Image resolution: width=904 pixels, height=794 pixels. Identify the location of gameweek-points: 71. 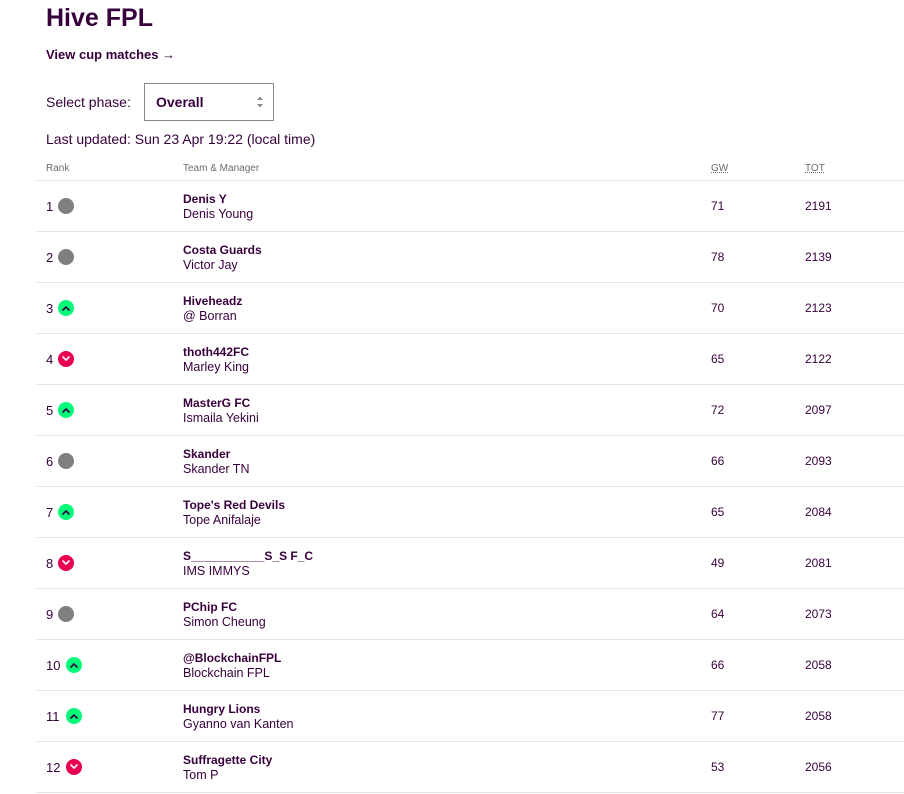
(718, 206).